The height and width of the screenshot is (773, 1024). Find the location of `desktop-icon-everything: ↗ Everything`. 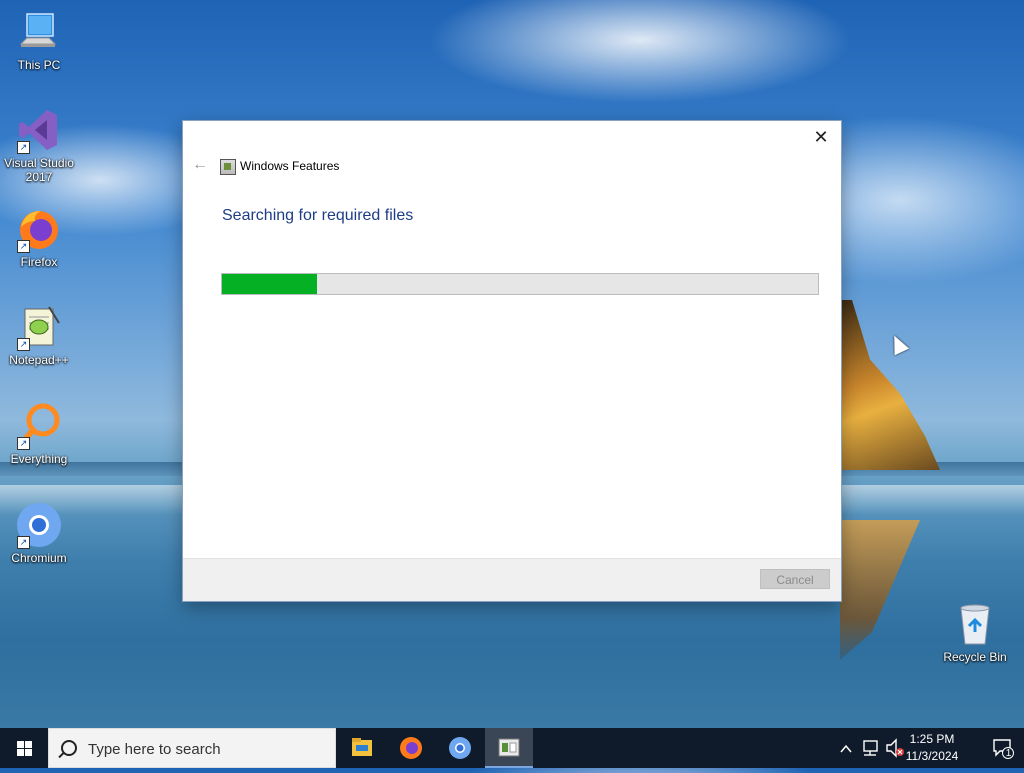

desktop-icon-everything: ↗ Everything is located at coordinates (39, 434).